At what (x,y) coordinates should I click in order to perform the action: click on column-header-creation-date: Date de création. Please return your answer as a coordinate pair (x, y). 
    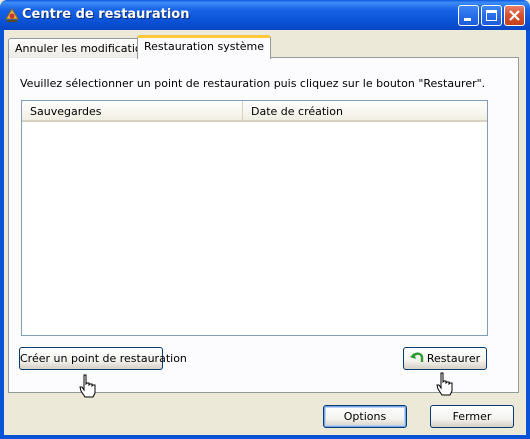
    Looking at the image, I should click on (365, 111).